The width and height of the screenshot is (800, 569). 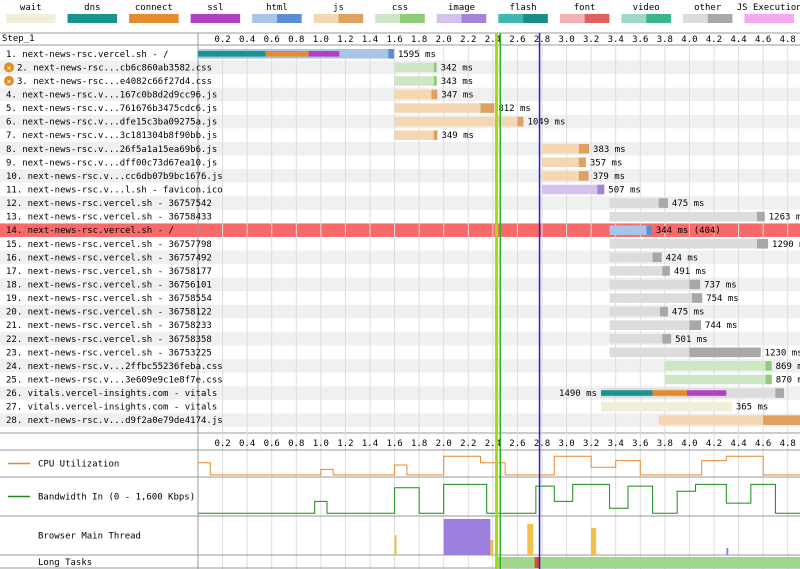 What do you see at coordinates (648, 562) in the screenshot?
I see `long-task-bar` at bounding box center [648, 562].